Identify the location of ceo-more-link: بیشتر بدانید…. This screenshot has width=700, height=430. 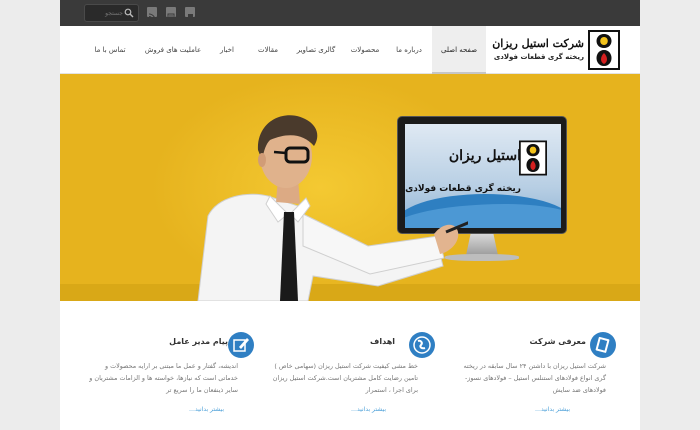
(206, 409).